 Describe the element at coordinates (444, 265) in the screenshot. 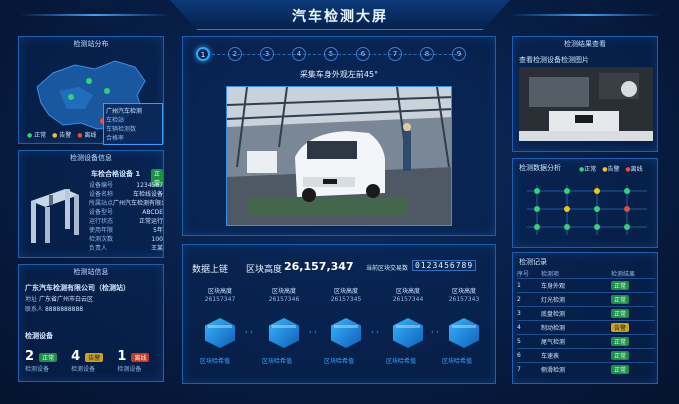

I see `tx-count-value: 0123456789` at that location.